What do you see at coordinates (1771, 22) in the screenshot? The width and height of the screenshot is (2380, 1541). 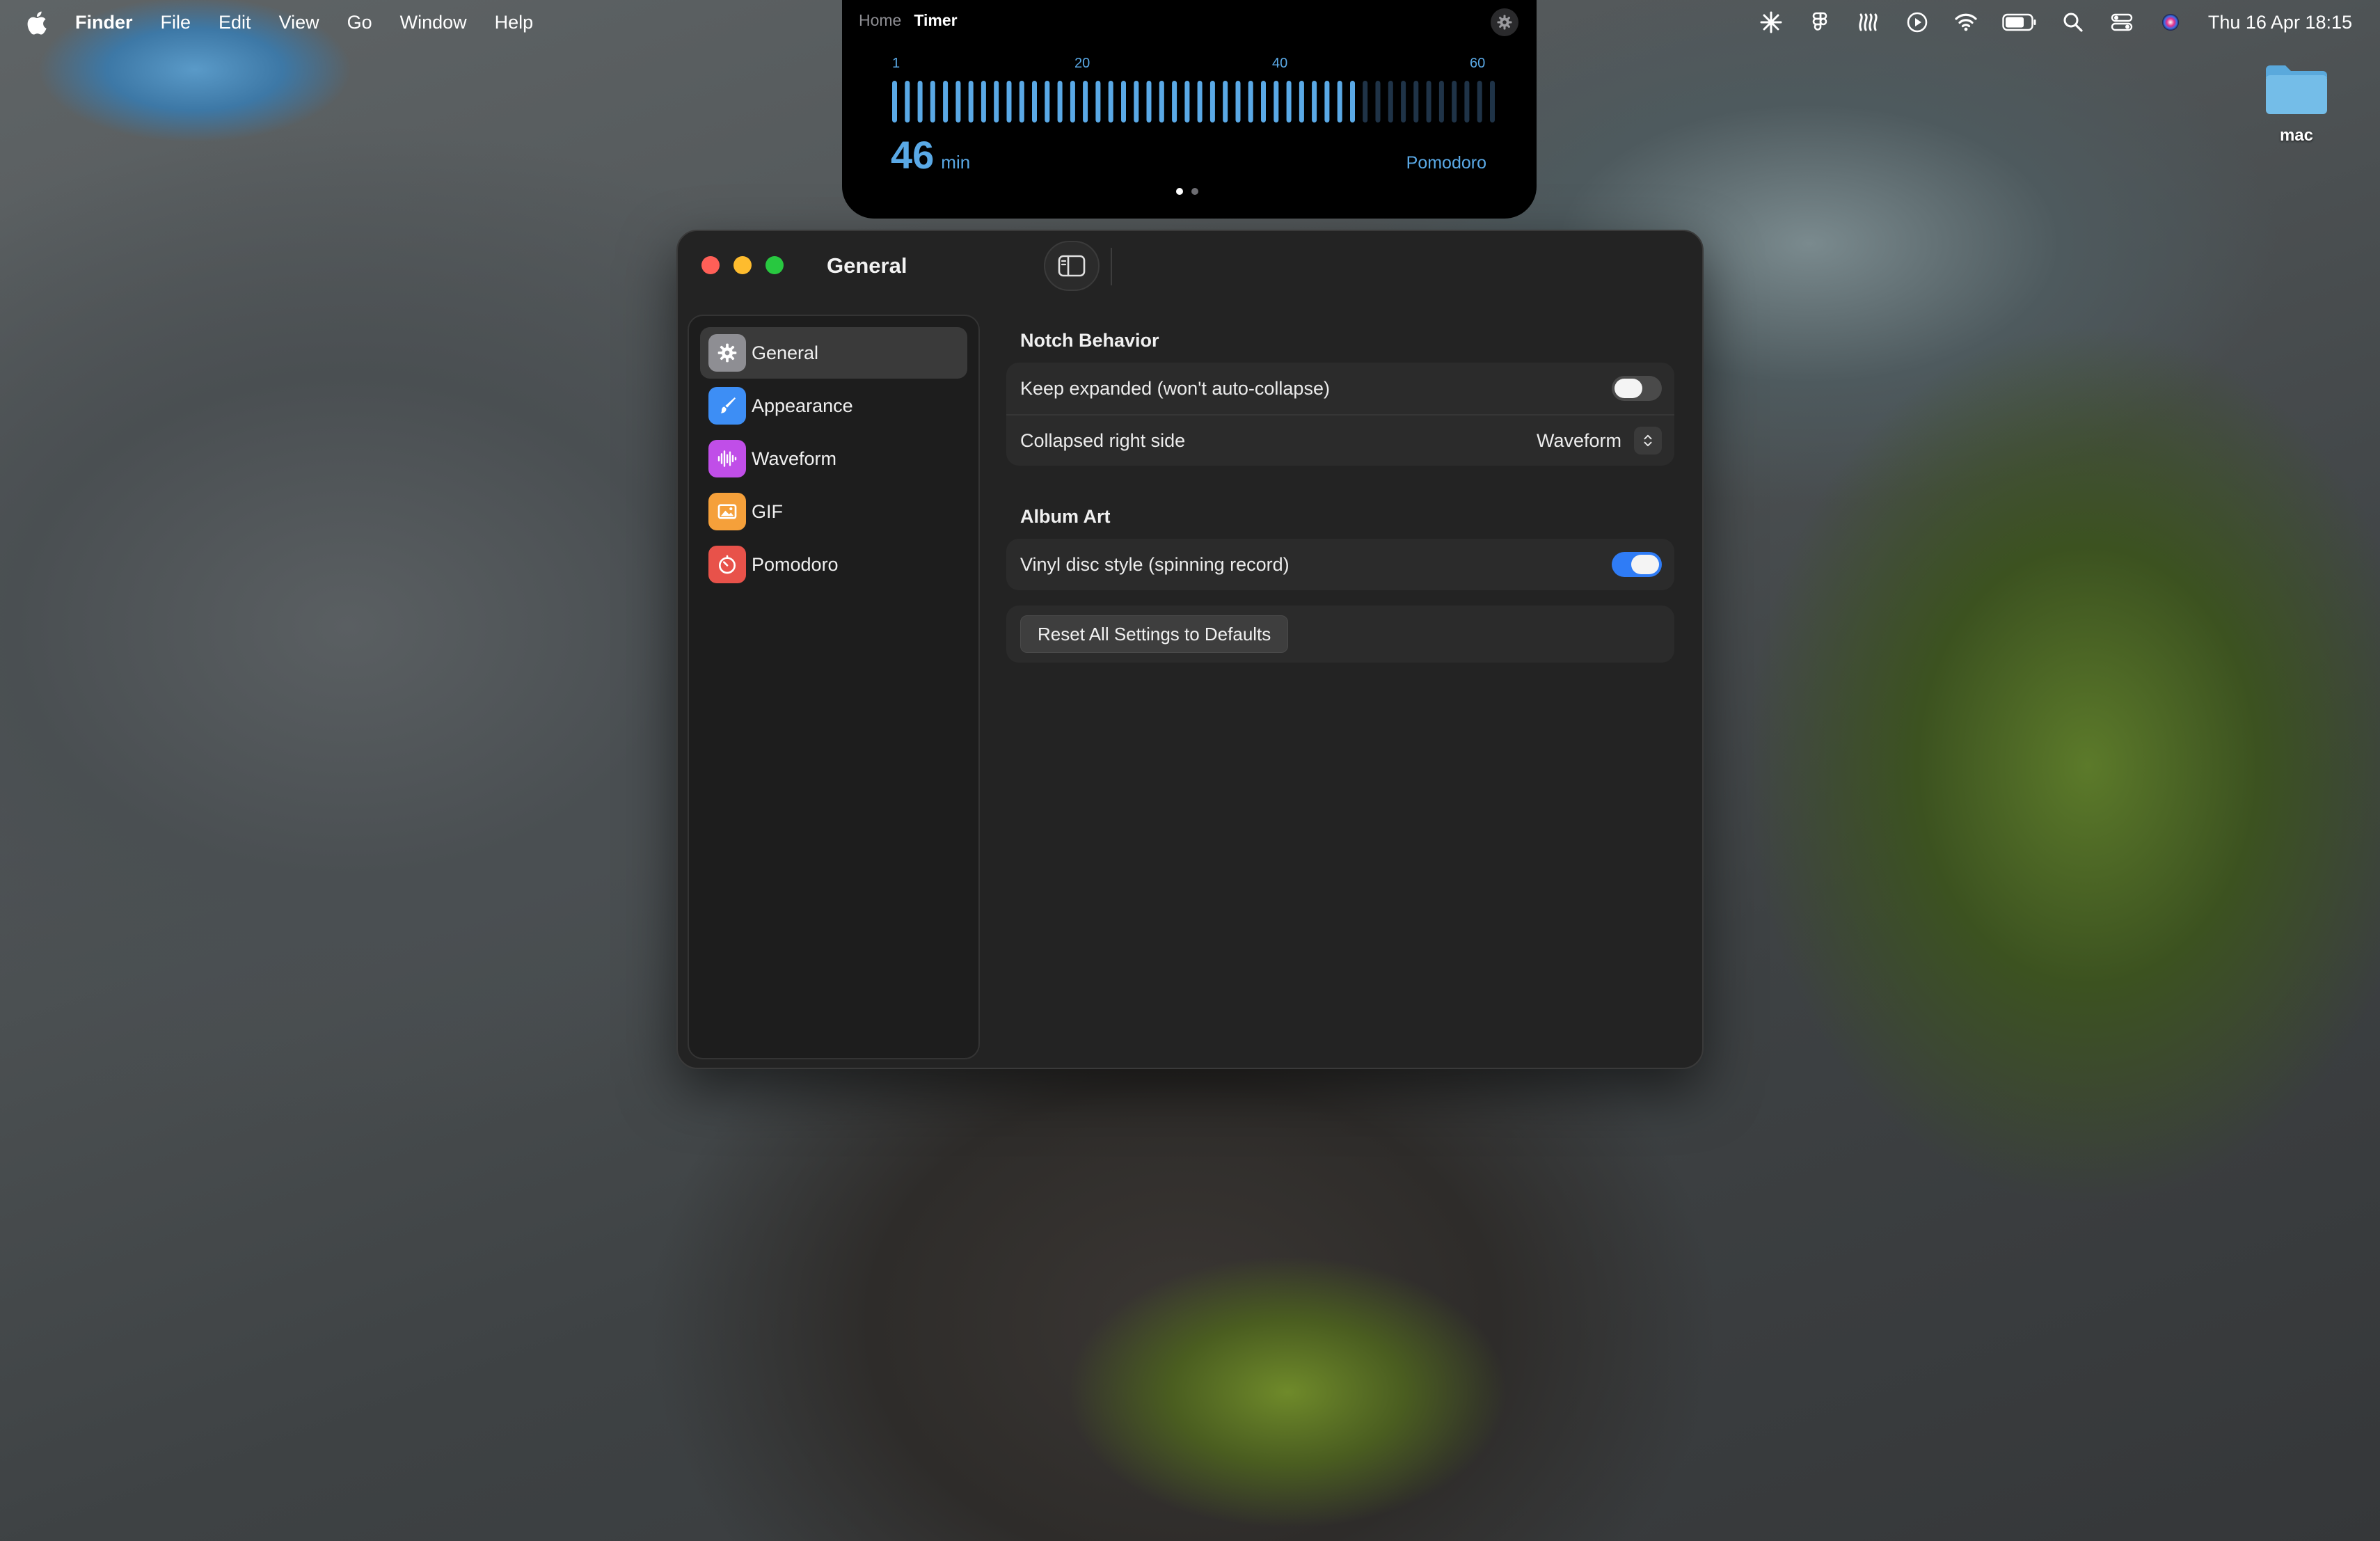 I see `sparkle-icon` at bounding box center [1771, 22].